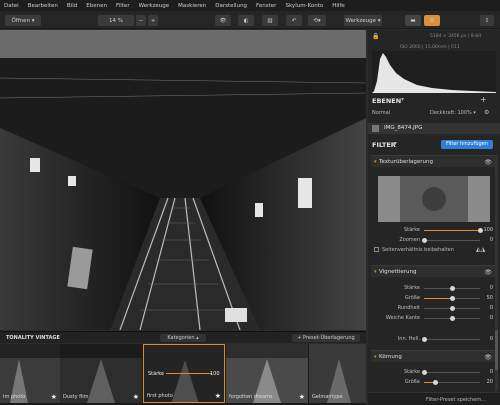 Image resolution: width=500 pixels, height=405 pixels. Describe the element at coordinates (153, 20) in the screenshot. I see `zoom-in-button: +` at that location.